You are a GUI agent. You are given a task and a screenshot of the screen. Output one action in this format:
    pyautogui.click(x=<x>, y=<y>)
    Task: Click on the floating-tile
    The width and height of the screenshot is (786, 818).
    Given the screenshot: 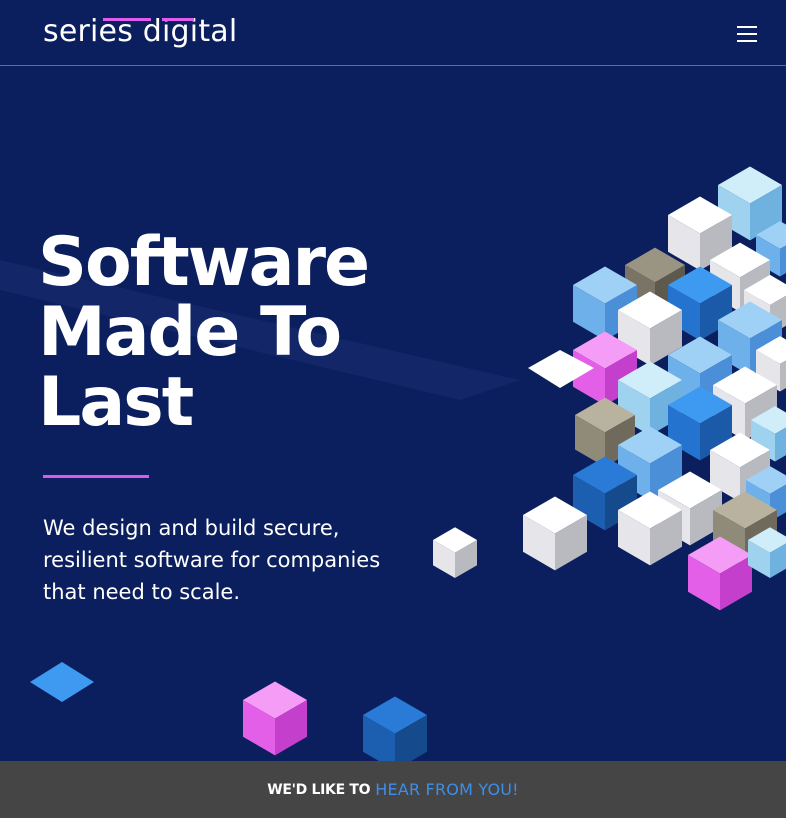 What is the action you would take?
    pyautogui.click(x=62, y=682)
    